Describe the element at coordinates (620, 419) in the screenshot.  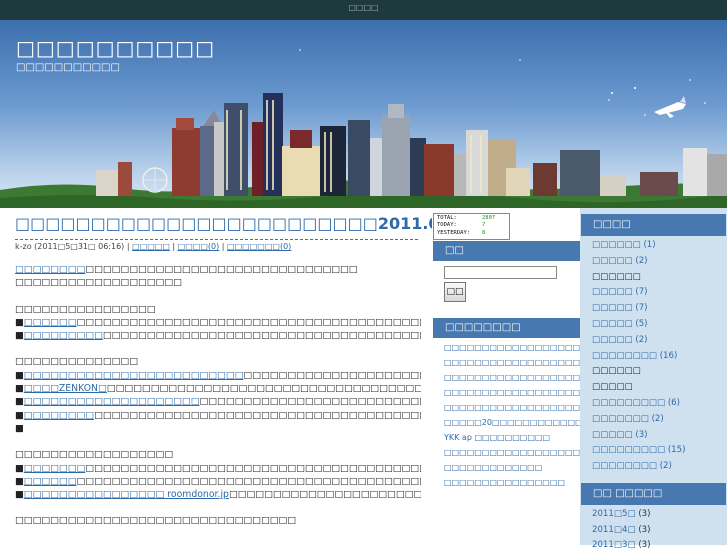
I see `category-link: □□□□□□□` at that location.